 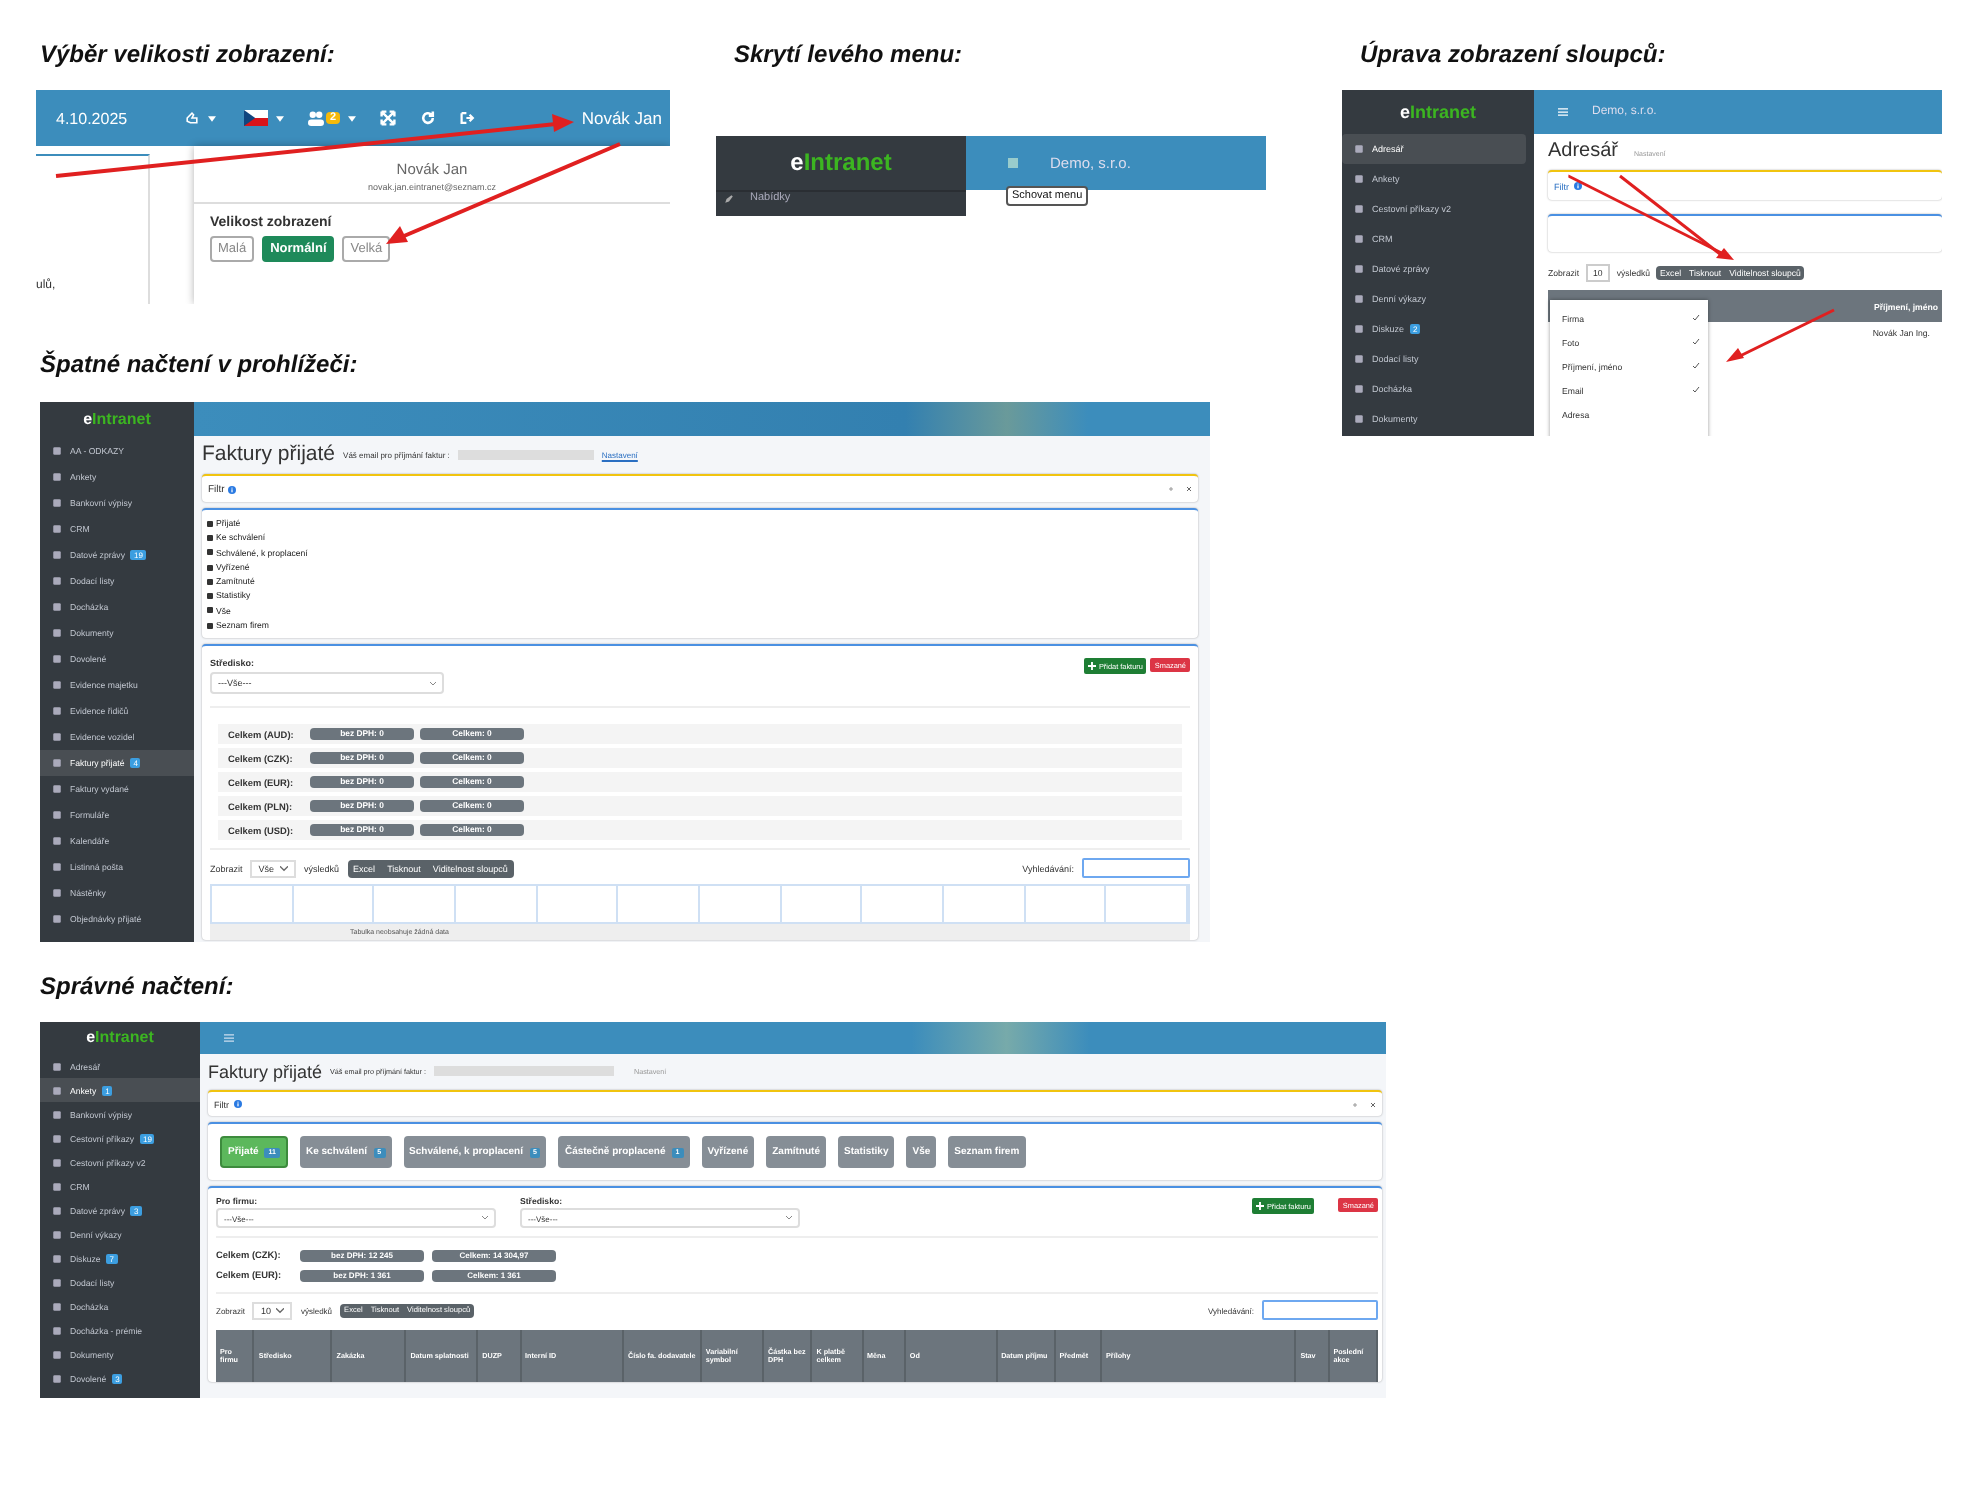 I want to click on date-text: 4.10.2025, so click(x=93, y=118).